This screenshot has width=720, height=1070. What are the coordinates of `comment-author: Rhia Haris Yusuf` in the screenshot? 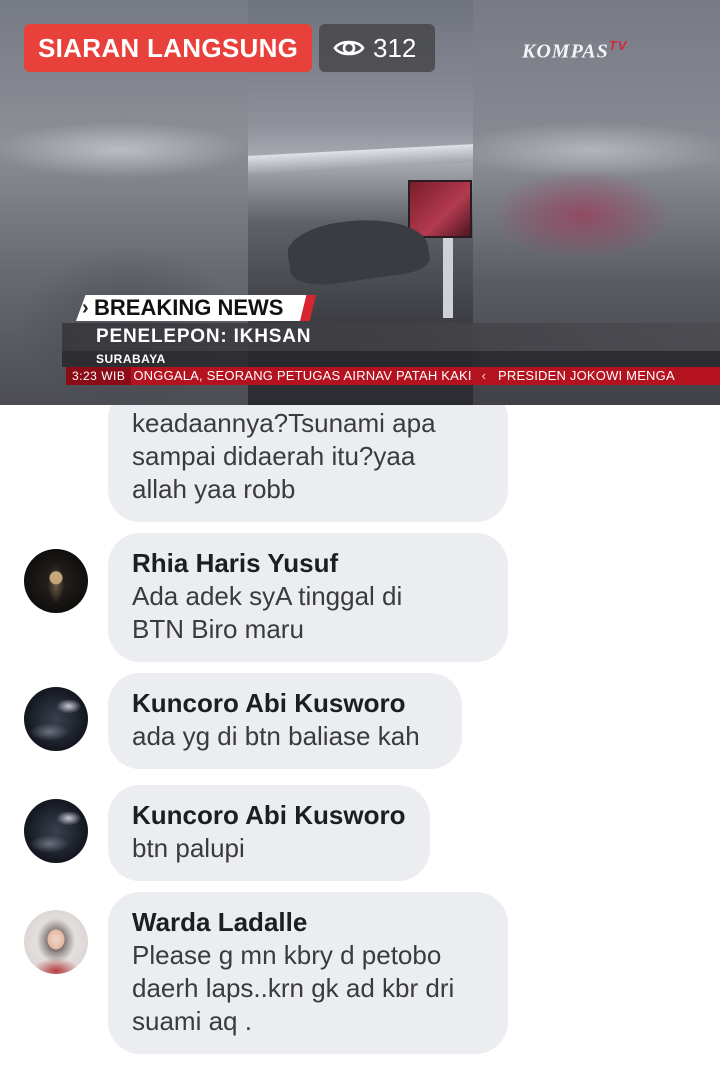 It's located at (308, 563).